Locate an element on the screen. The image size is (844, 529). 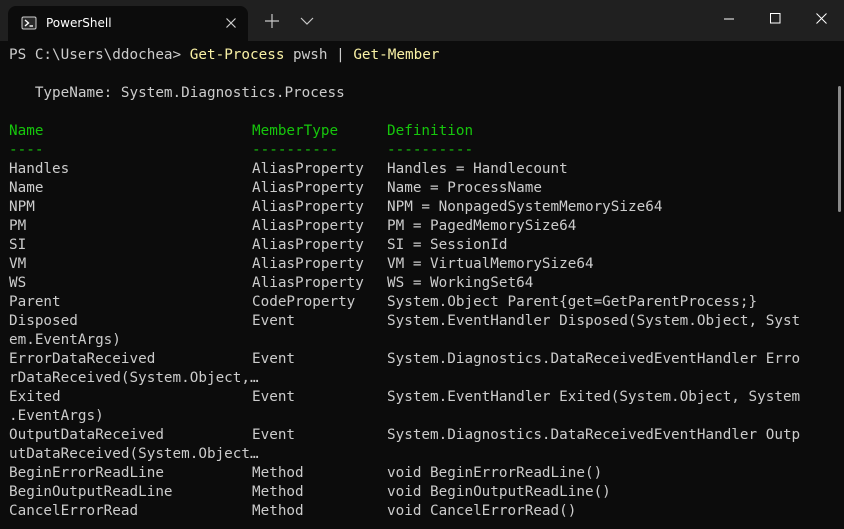
minimize-button is located at coordinates (729, 19).